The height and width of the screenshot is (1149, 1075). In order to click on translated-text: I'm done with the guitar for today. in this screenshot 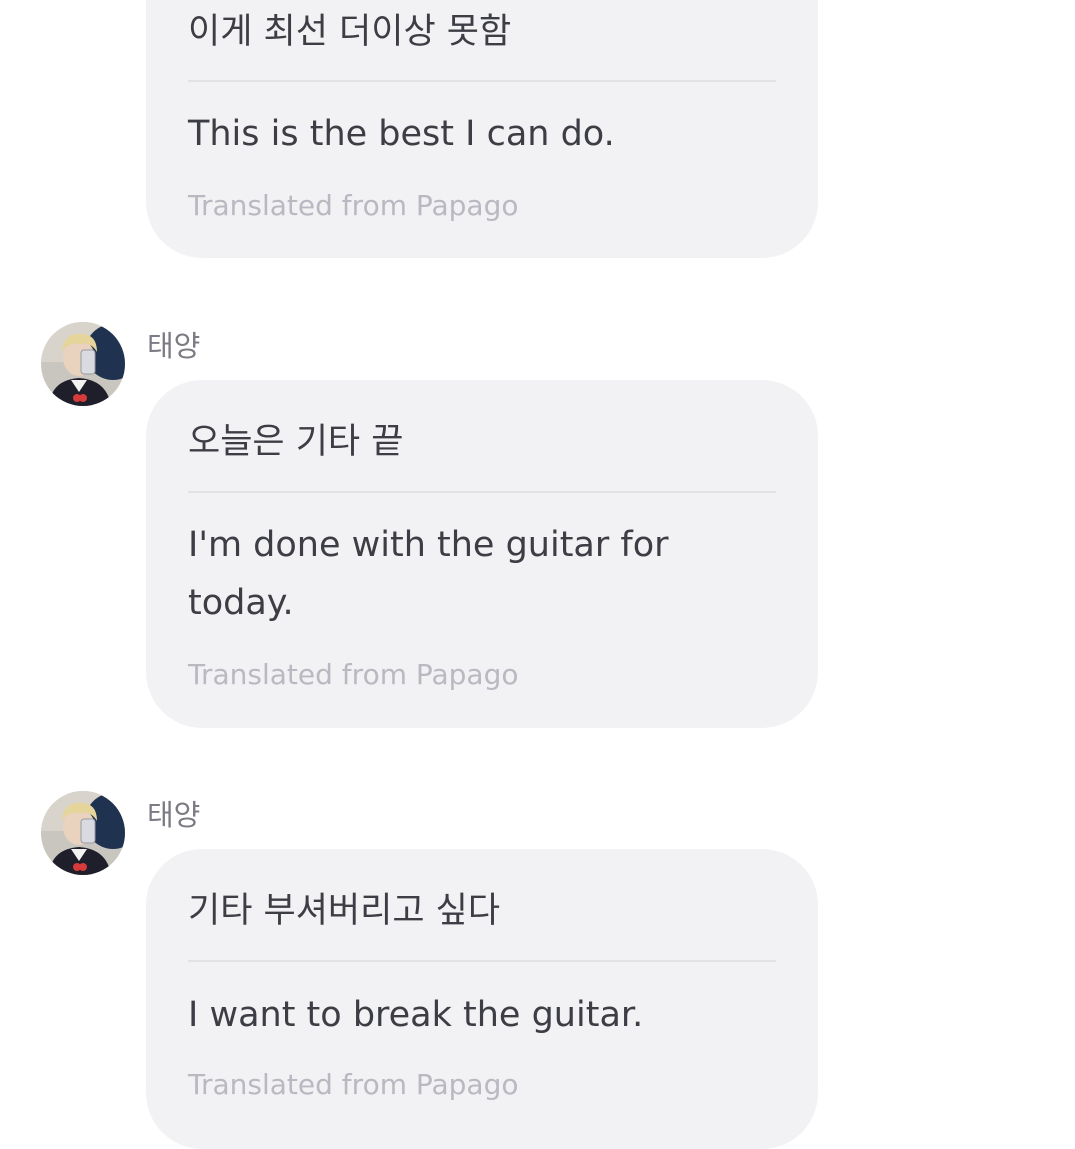, I will do `click(428, 574)`.